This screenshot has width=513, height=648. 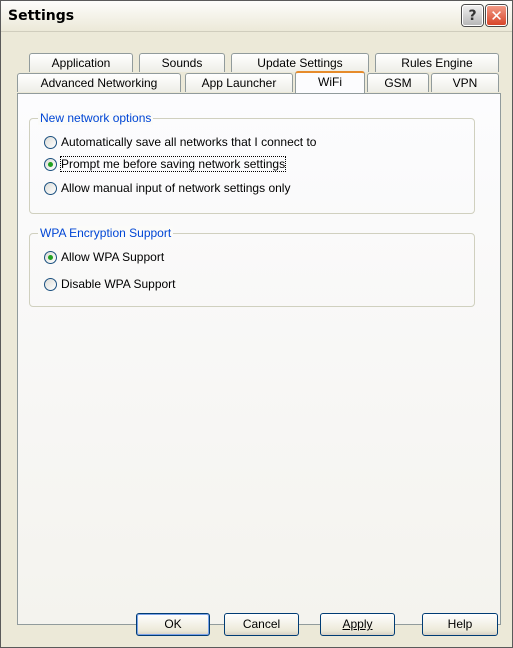 What do you see at coordinates (256, 16) in the screenshot?
I see `title-bar: Settings ? ✕` at bounding box center [256, 16].